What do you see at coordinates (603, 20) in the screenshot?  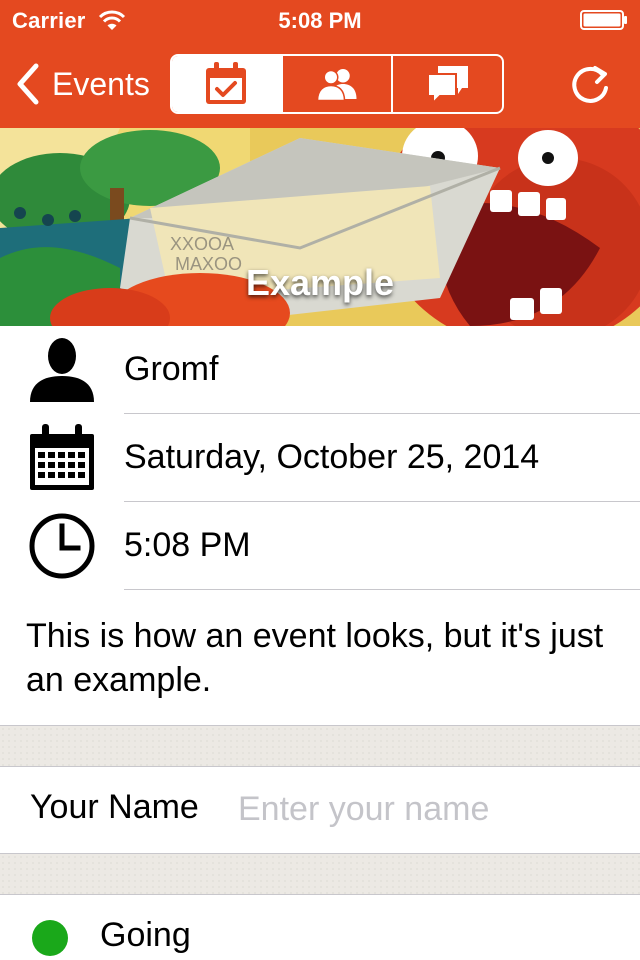 I see `battery-icon` at bounding box center [603, 20].